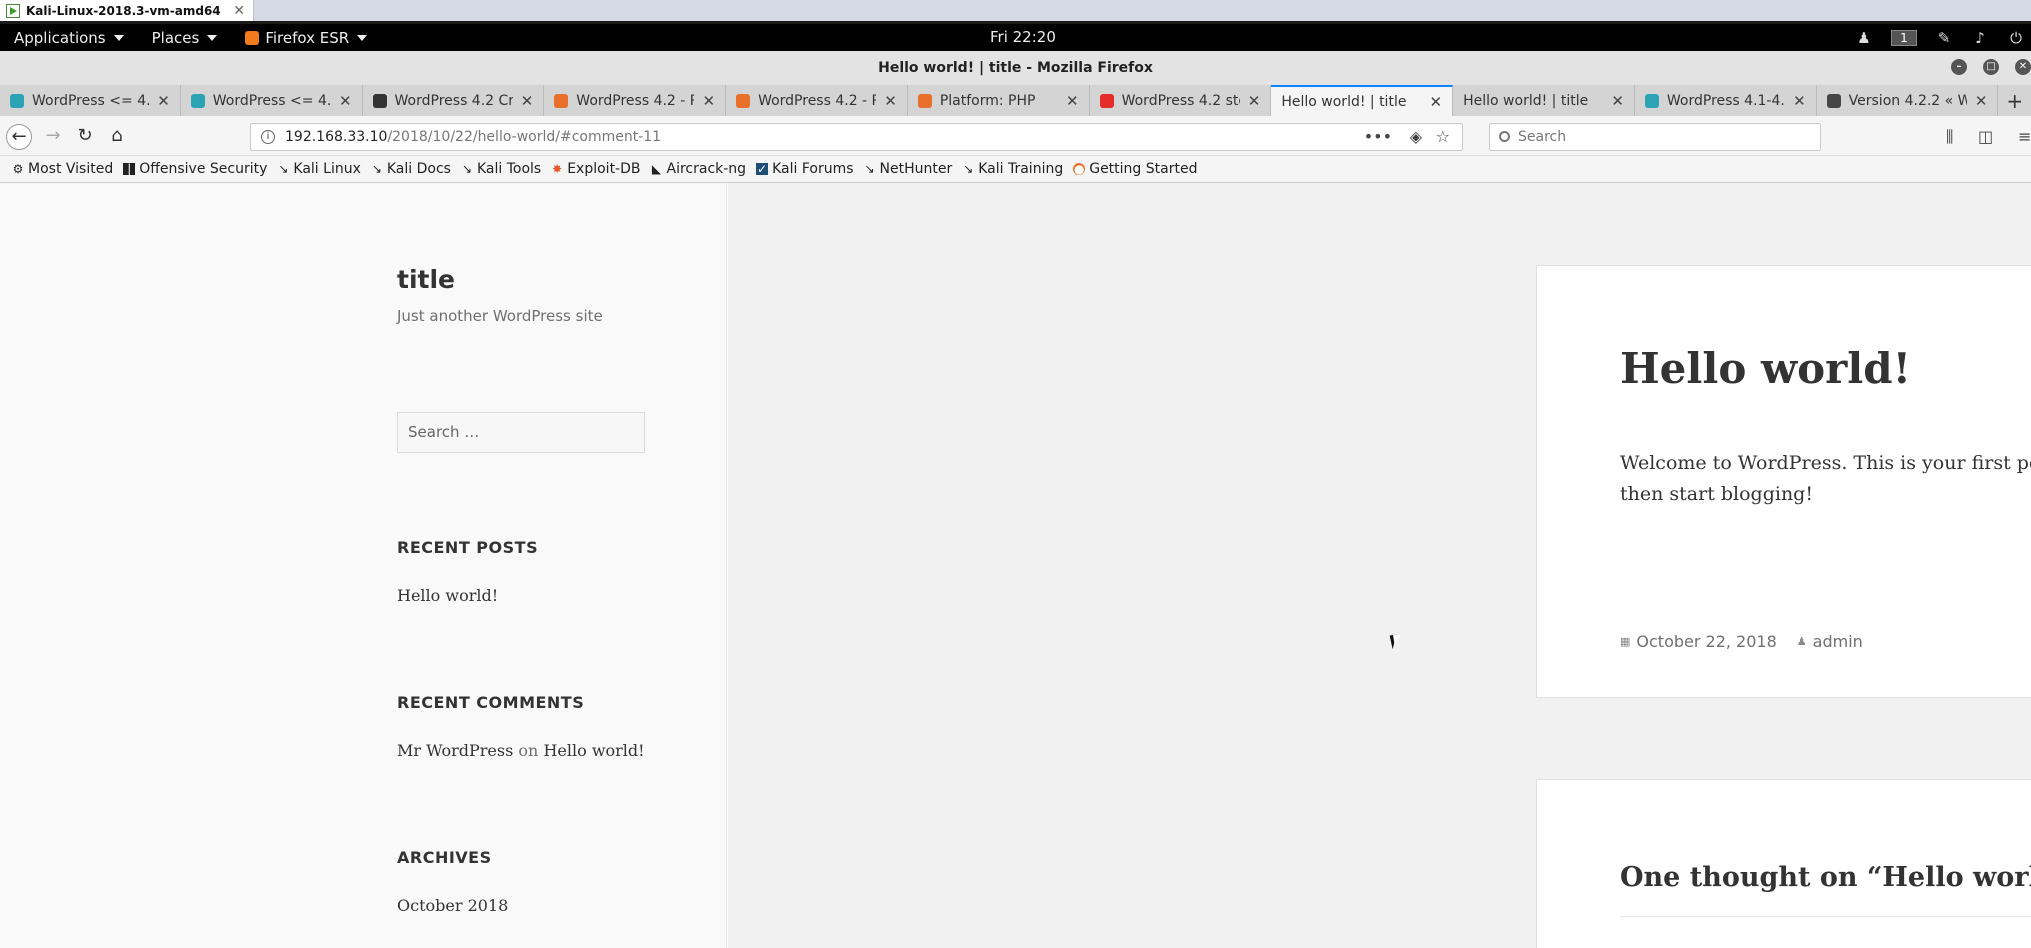  What do you see at coordinates (1021, 169) in the screenshot?
I see `bookmark-label: Kali Training` at bounding box center [1021, 169].